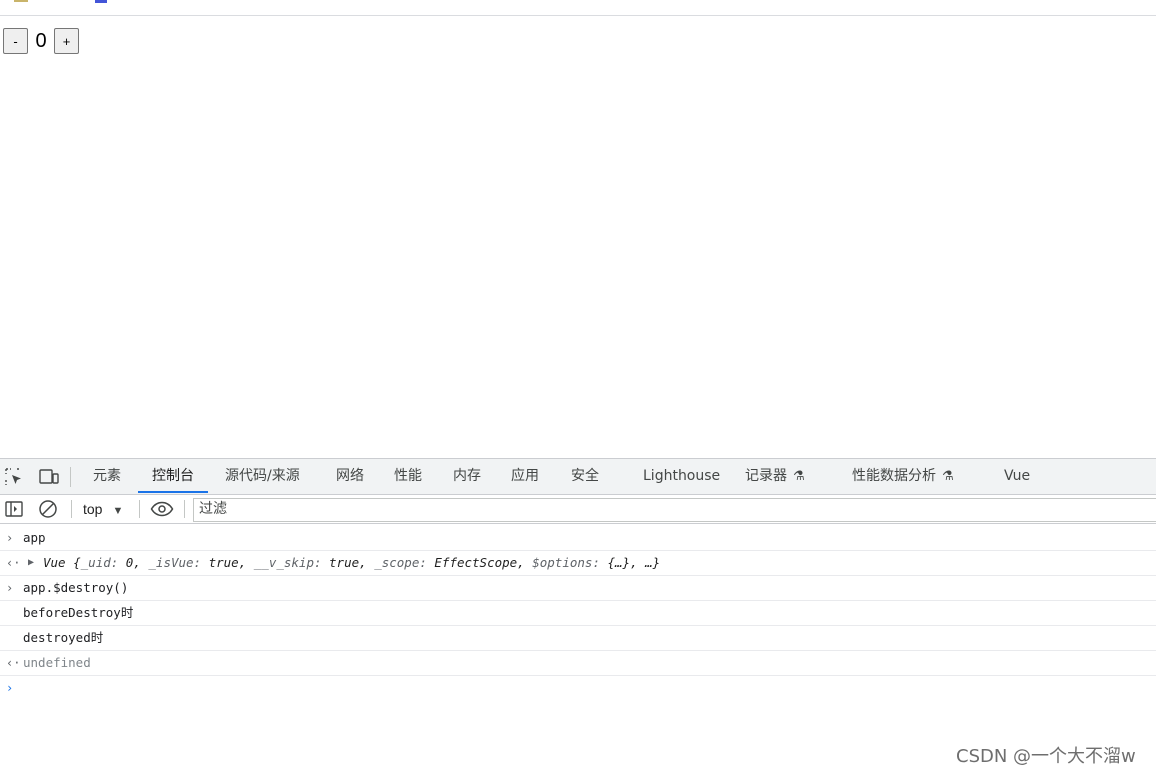 Image resolution: width=1156 pixels, height=774 pixels. I want to click on console-toolbar: top ▼, so click(578, 509).